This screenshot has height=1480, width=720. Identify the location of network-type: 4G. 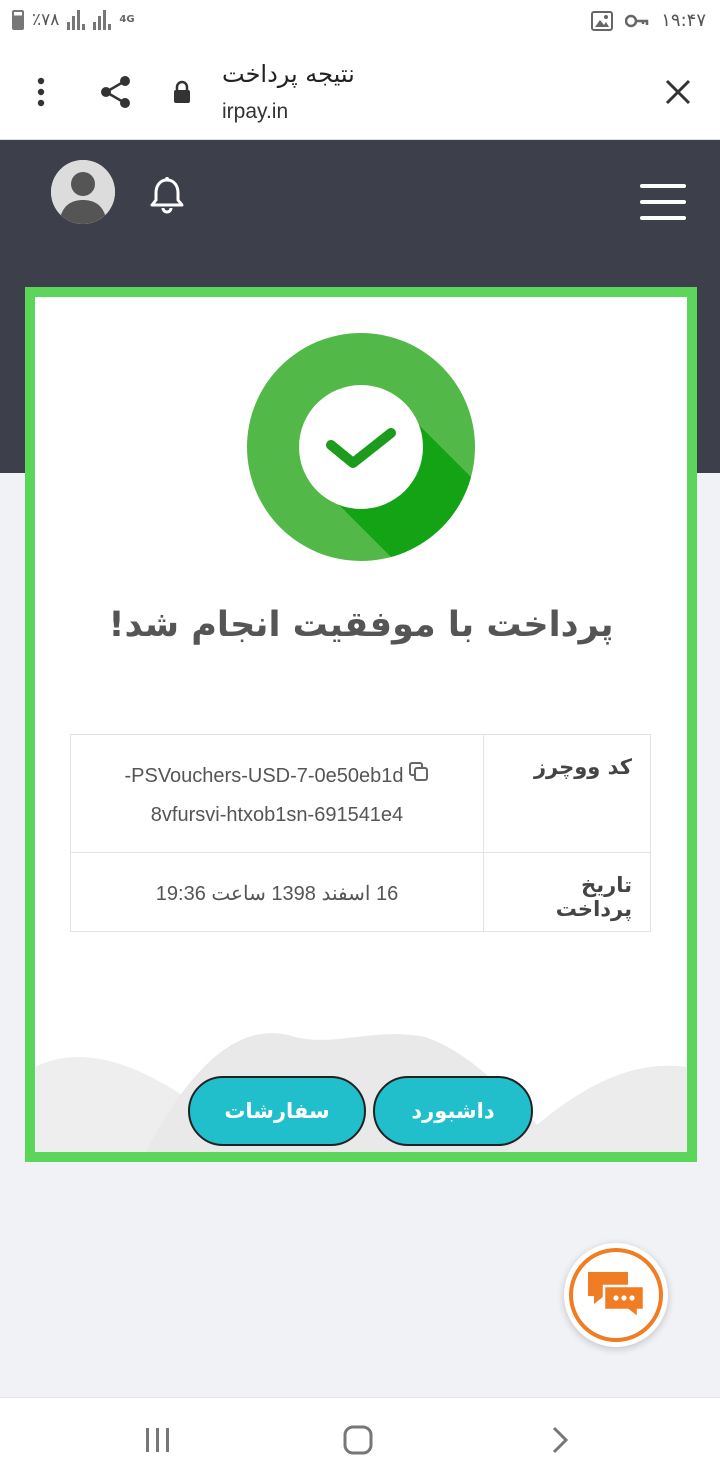
(127, 19).